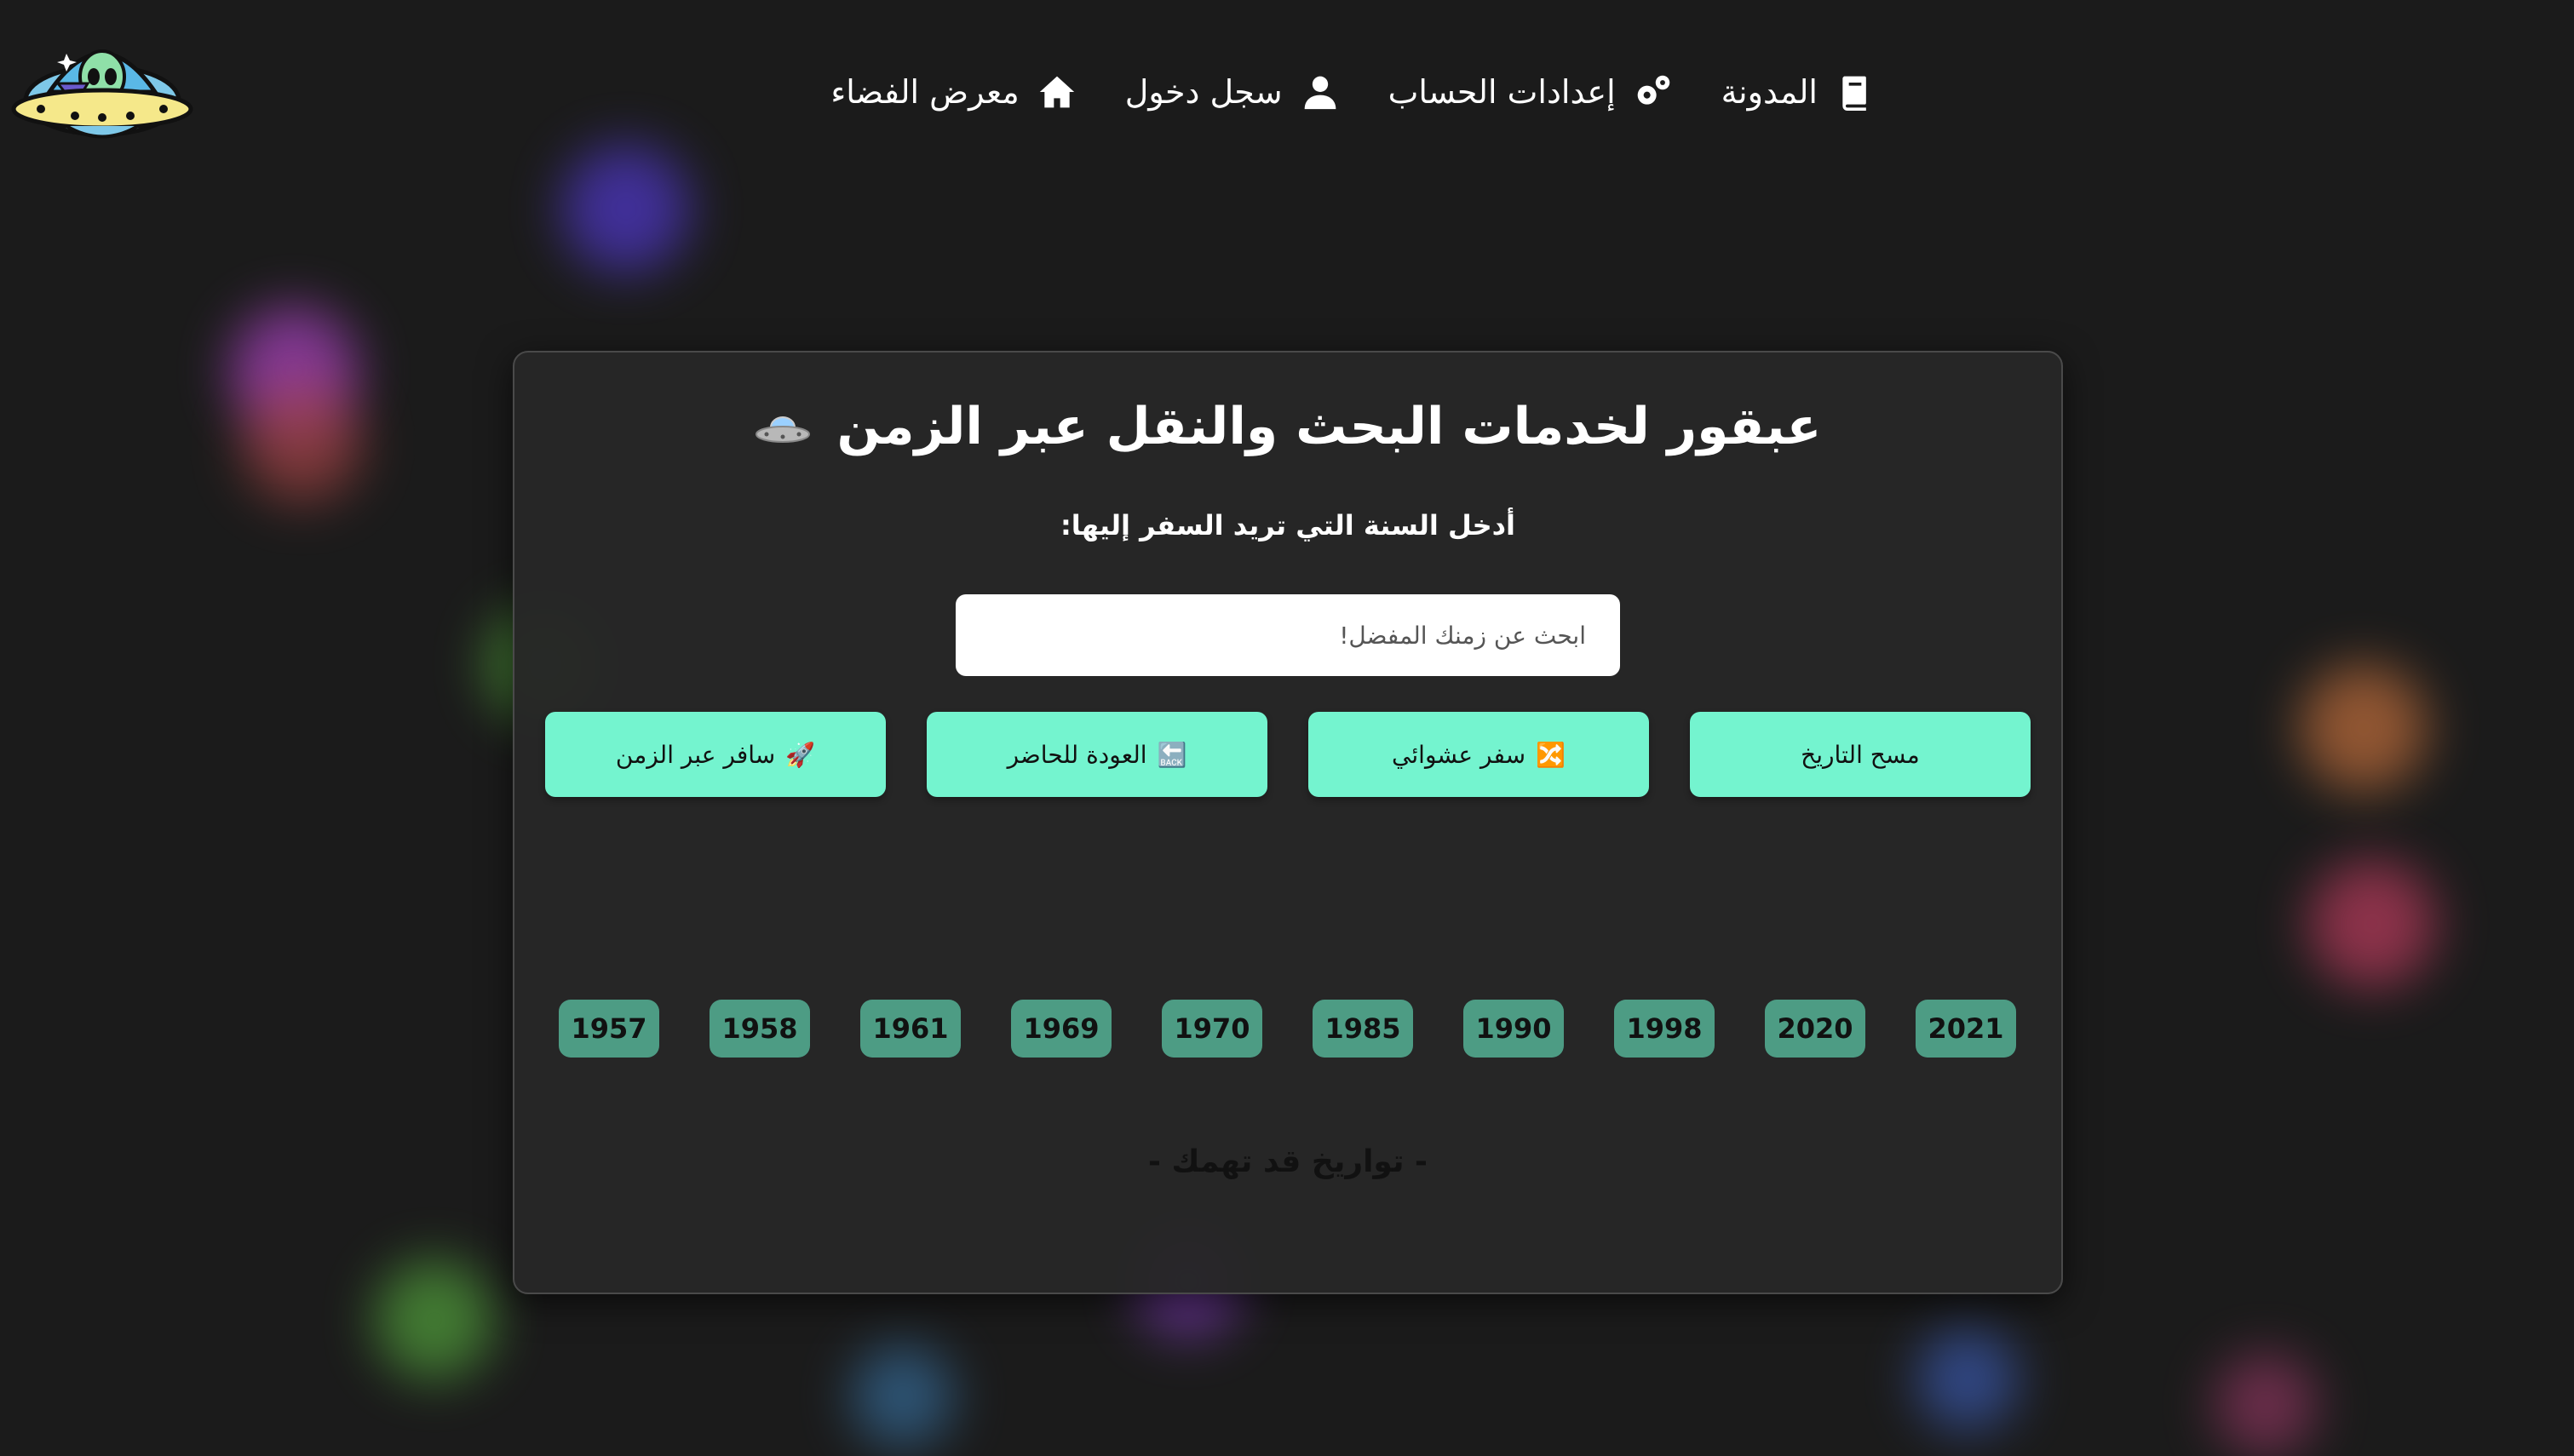 Image resolution: width=2574 pixels, height=1456 pixels. Describe the element at coordinates (695, 754) in the screenshot. I see `time-travel-label: سافر عبر الزمن` at that location.